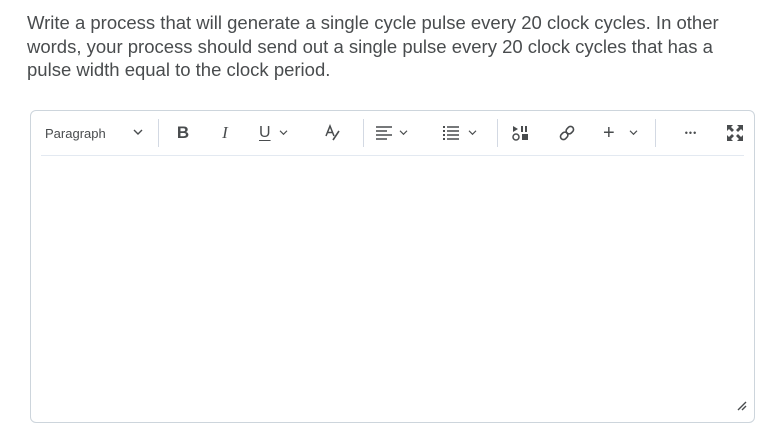  What do you see at coordinates (384, 133) in the screenshot?
I see `align-icon` at bounding box center [384, 133].